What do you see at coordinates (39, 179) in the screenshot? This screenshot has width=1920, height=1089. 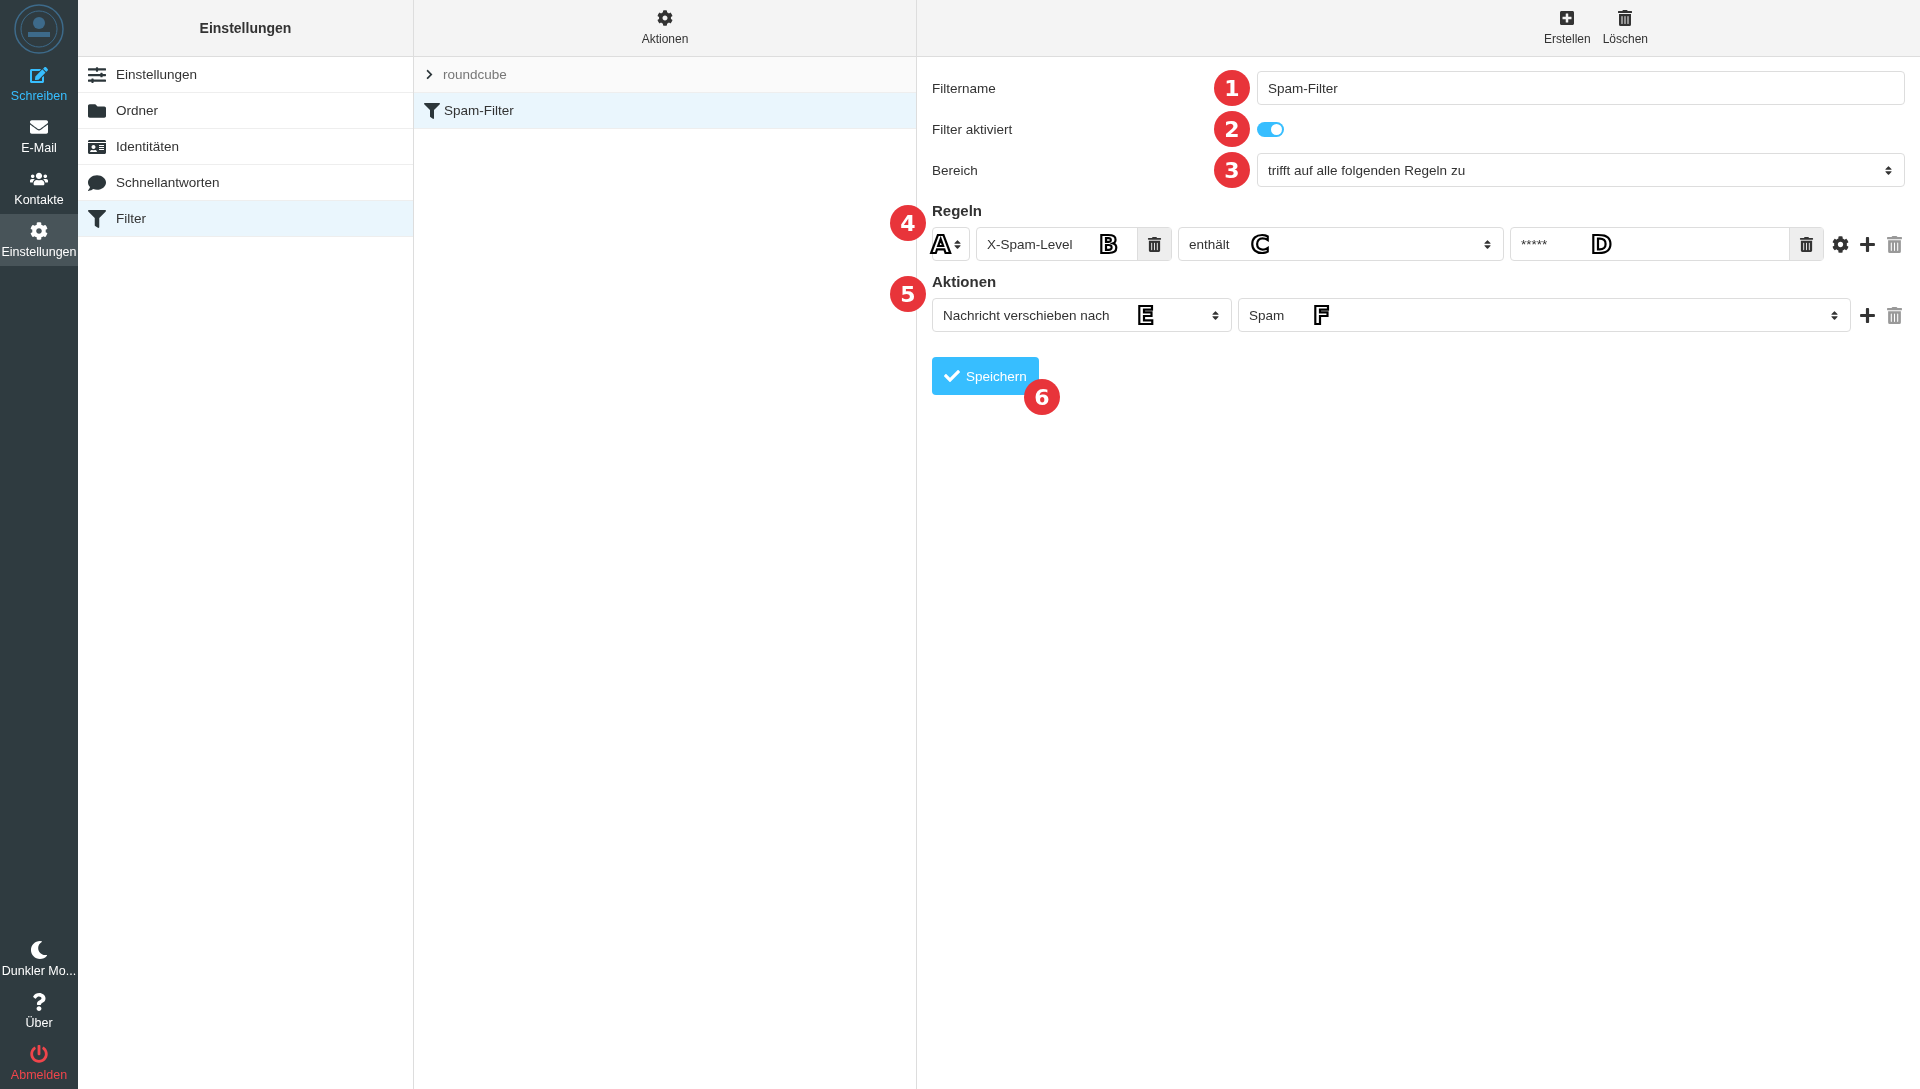 I see `people-icon` at bounding box center [39, 179].